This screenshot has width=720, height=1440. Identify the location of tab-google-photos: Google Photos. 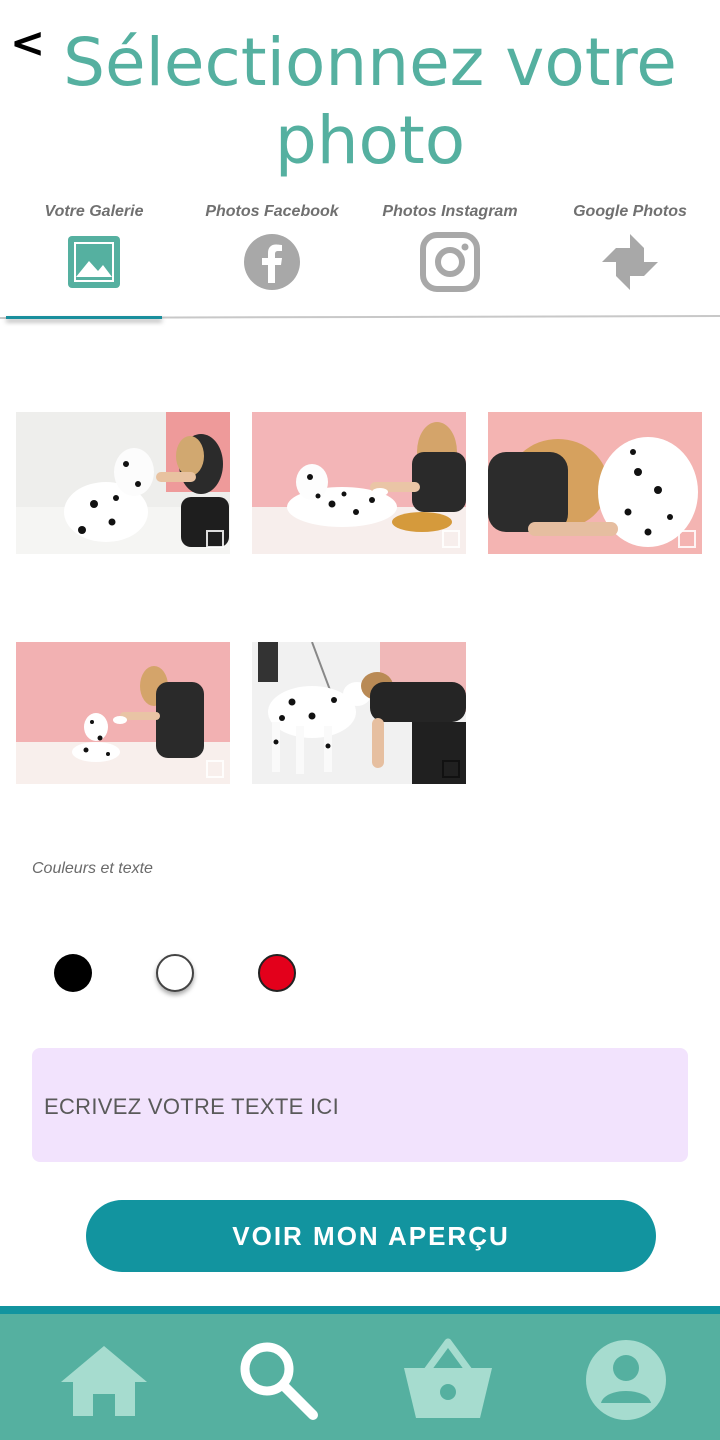
(630, 247).